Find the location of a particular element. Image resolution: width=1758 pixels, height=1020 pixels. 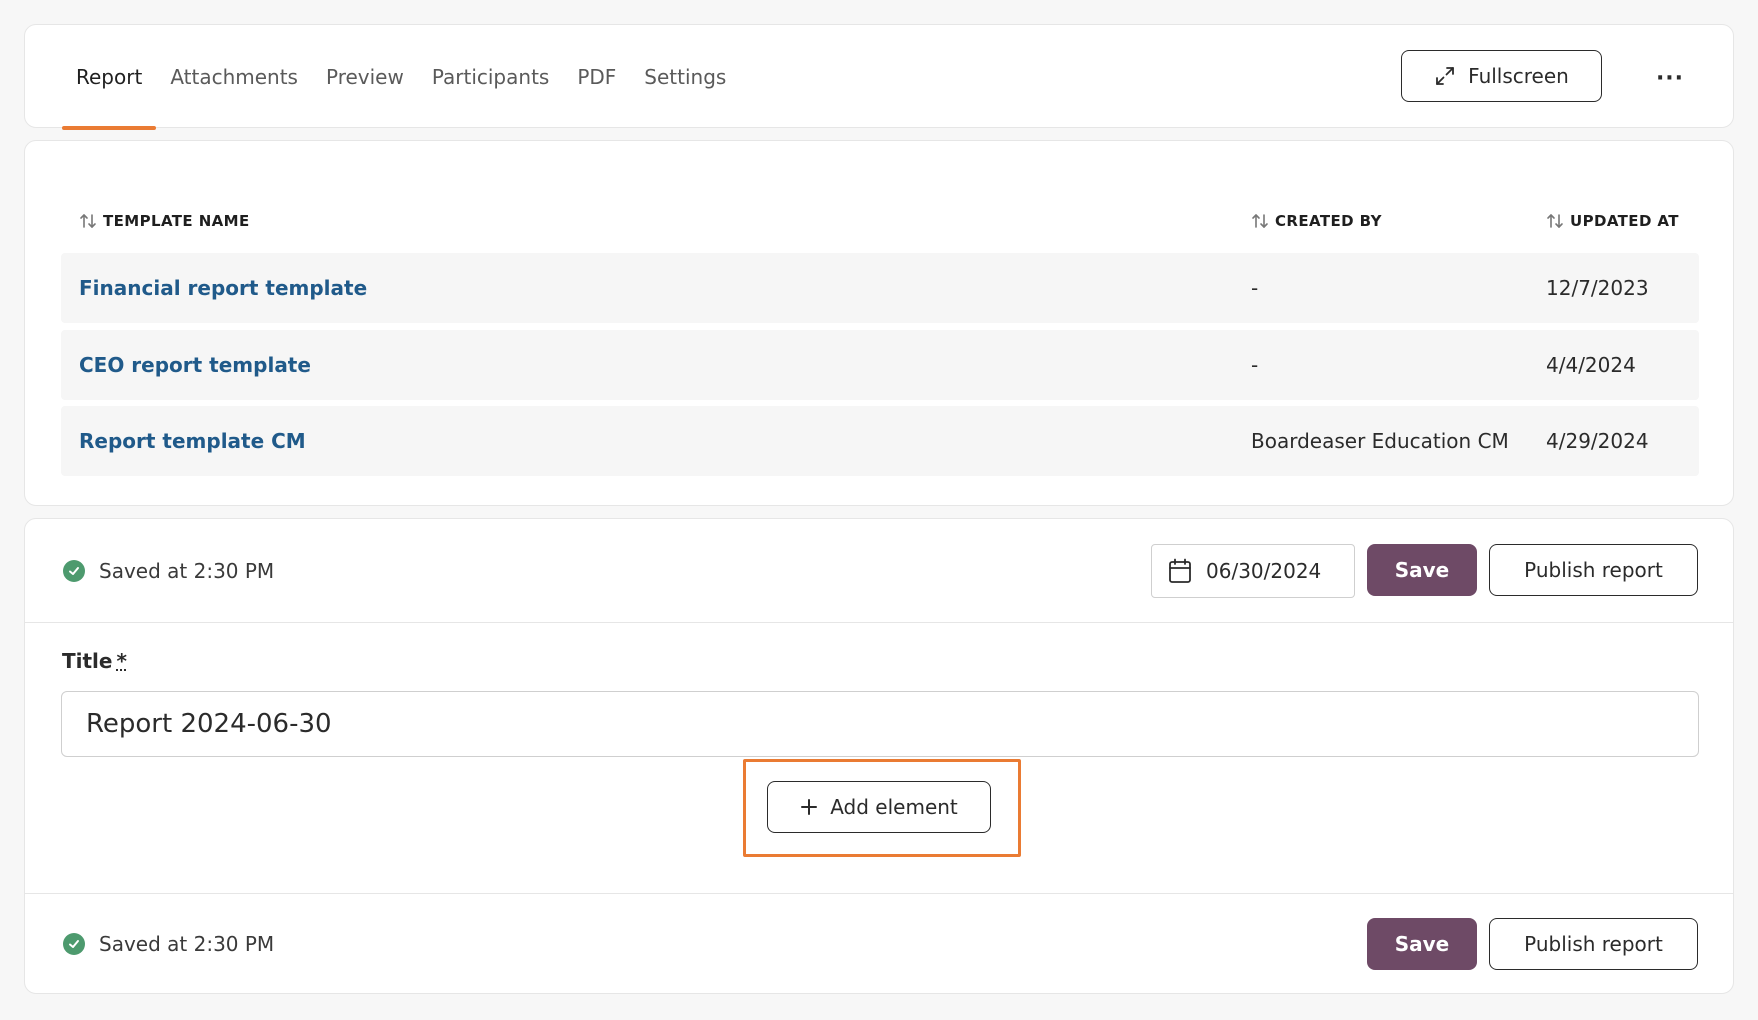

column-label: TEMPLATE NAME is located at coordinates (176, 221).